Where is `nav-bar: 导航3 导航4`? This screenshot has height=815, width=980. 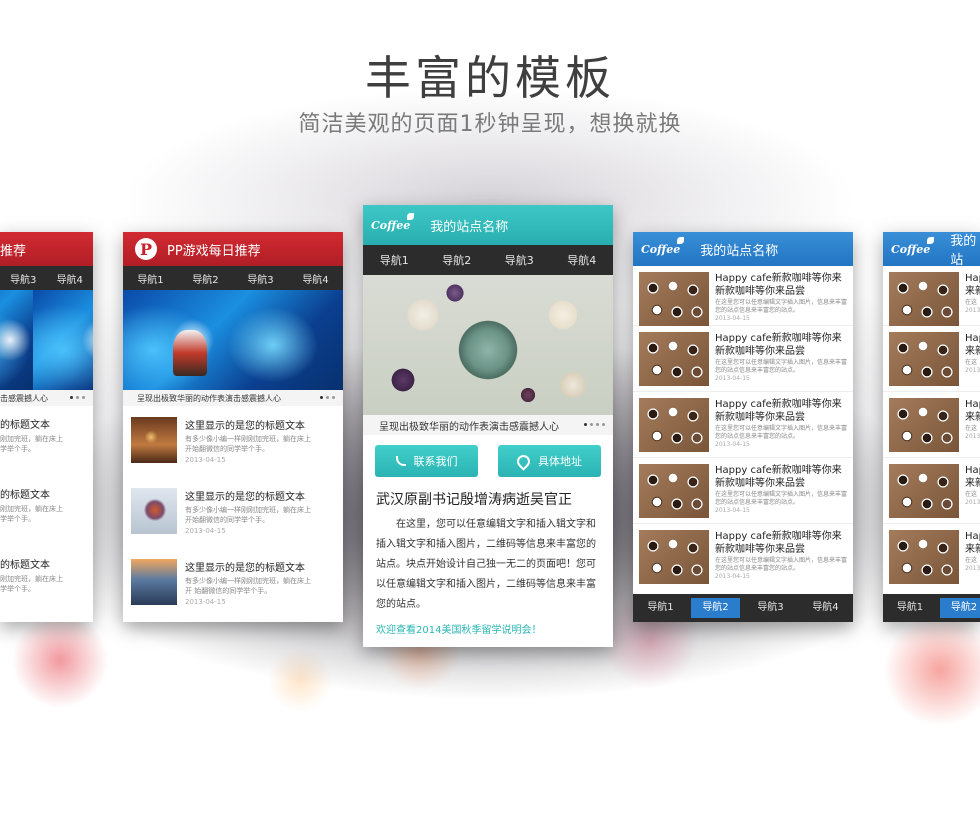 nav-bar: 导航3 导航4 is located at coordinates (46, 278).